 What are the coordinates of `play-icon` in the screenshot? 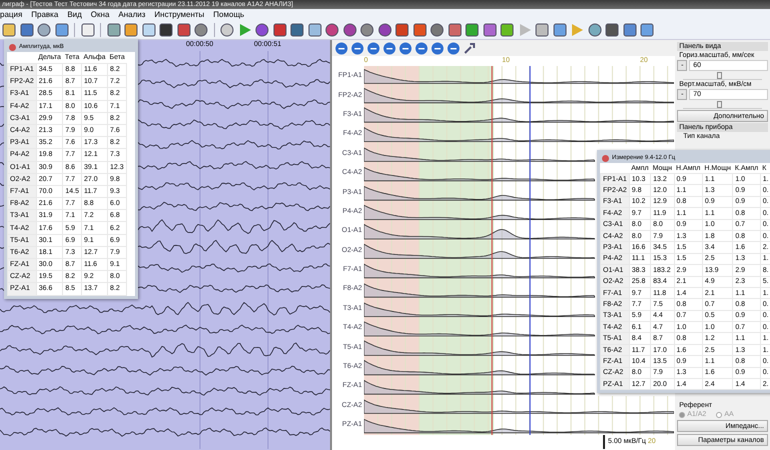 It's located at (245, 30).